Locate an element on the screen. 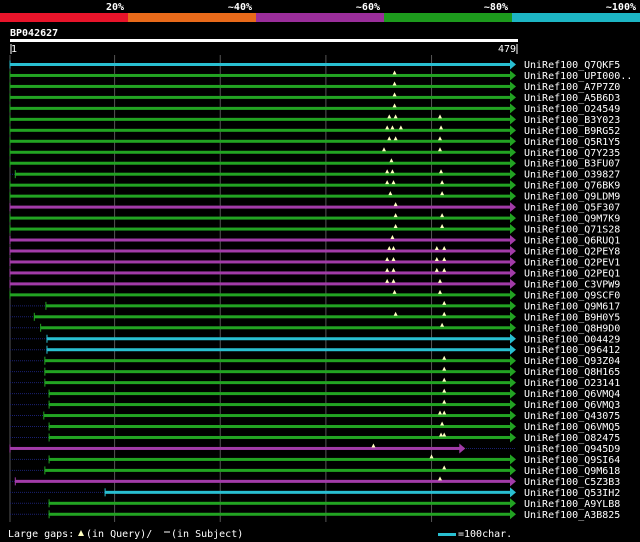 This screenshot has height=542, width=640. hit-row: UniRef100_Q9SI64 is located at coordinates (315, 460).